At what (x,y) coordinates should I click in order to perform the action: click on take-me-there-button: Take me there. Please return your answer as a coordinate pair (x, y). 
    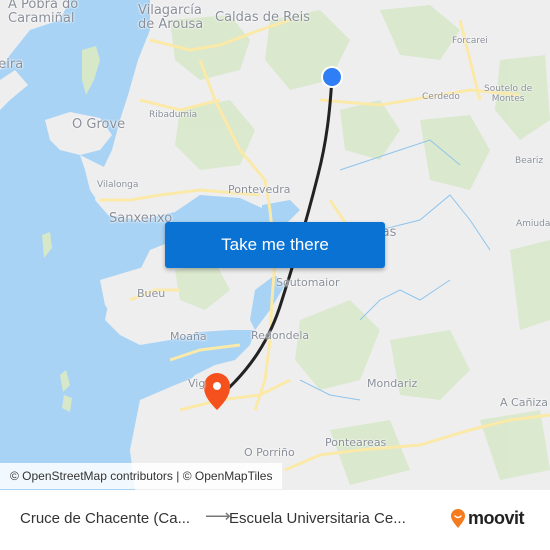
    Looking at the image, I should click on (275, 245).